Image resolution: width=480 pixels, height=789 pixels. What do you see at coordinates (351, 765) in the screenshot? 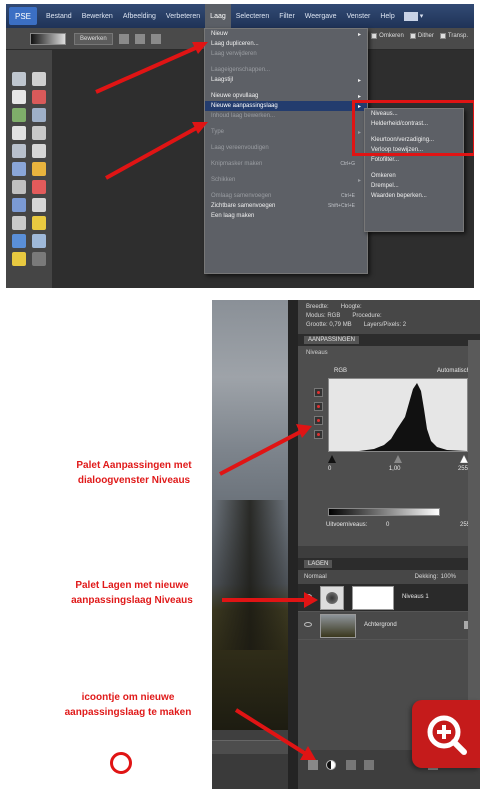
I see `link-icon` at bounding box center [351, 765].